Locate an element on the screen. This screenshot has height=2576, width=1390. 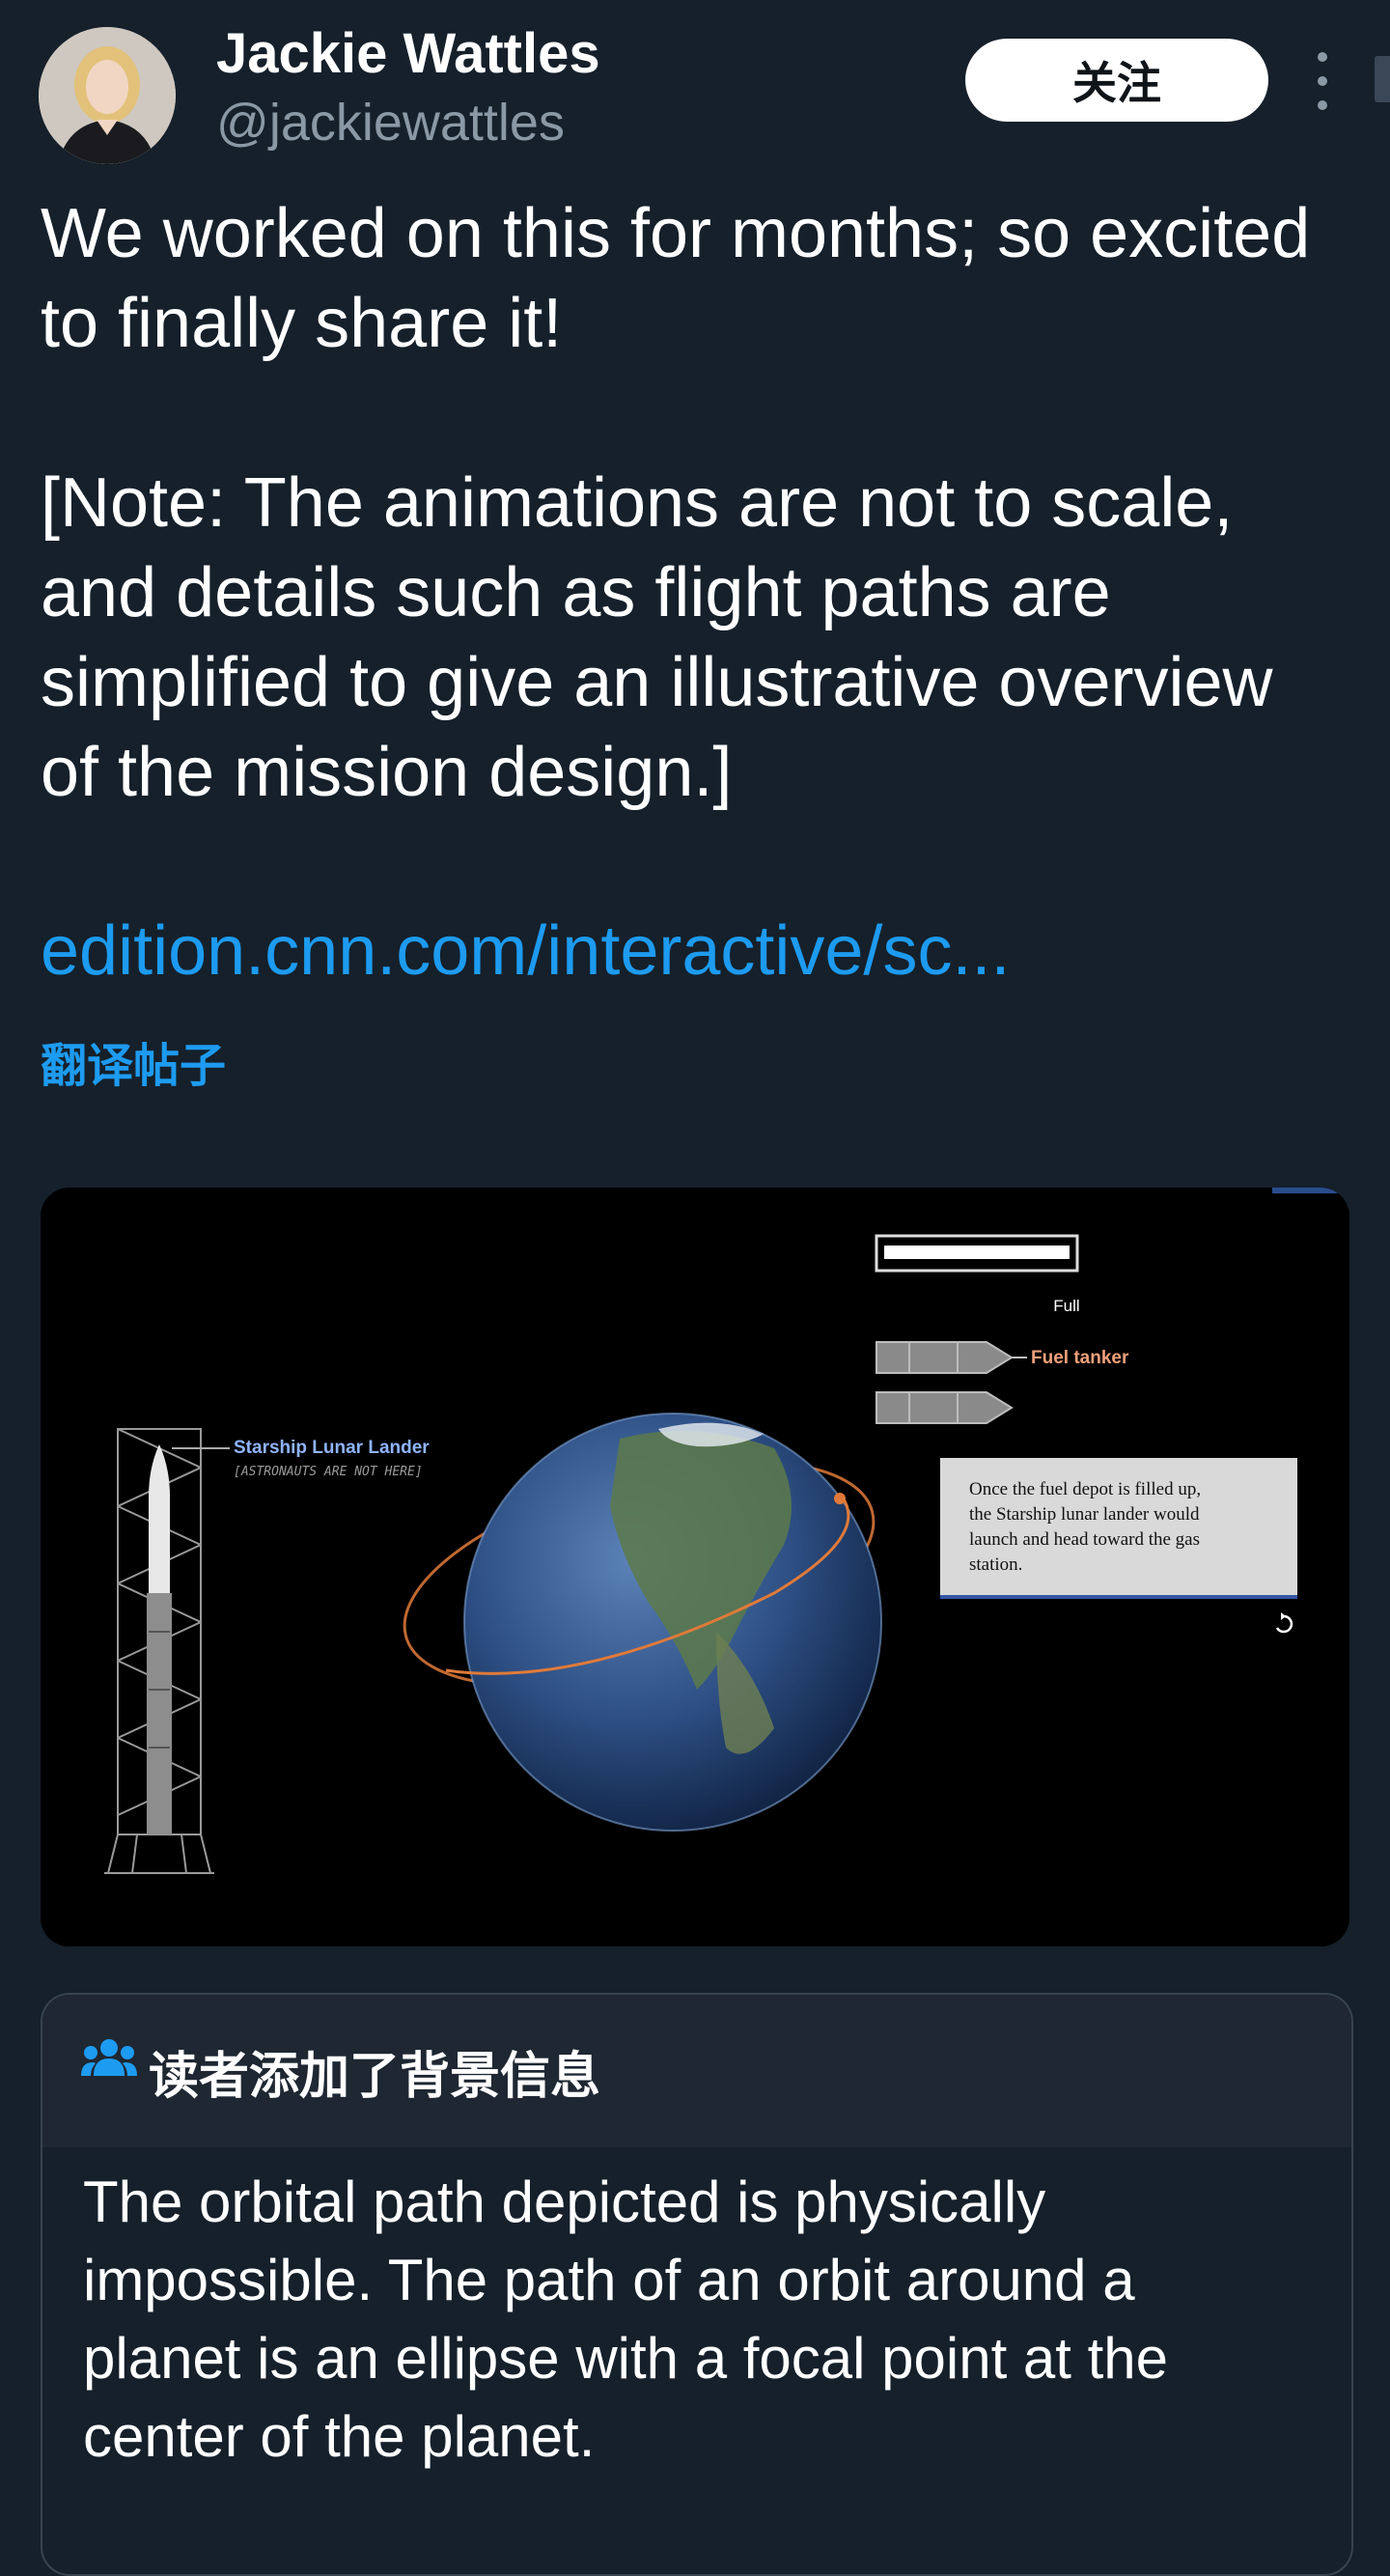
caption-line: station. is located at coordinates (995, 1565).